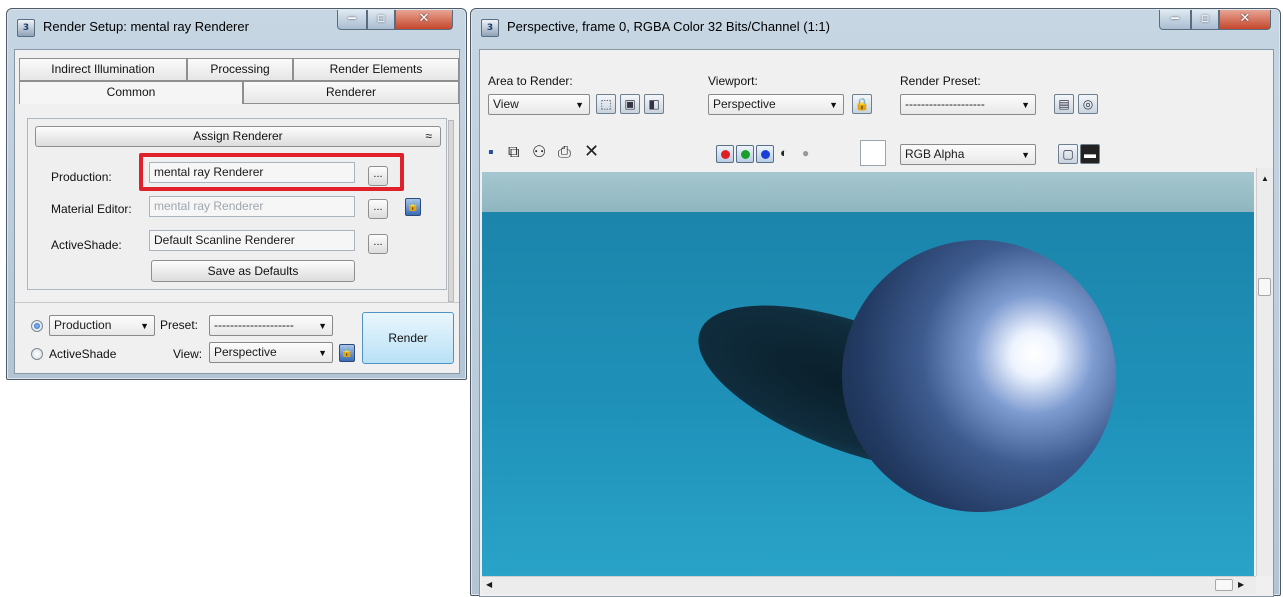  I want to click on display-channel-select: RGB Alpha ▼, so click(968, 154).